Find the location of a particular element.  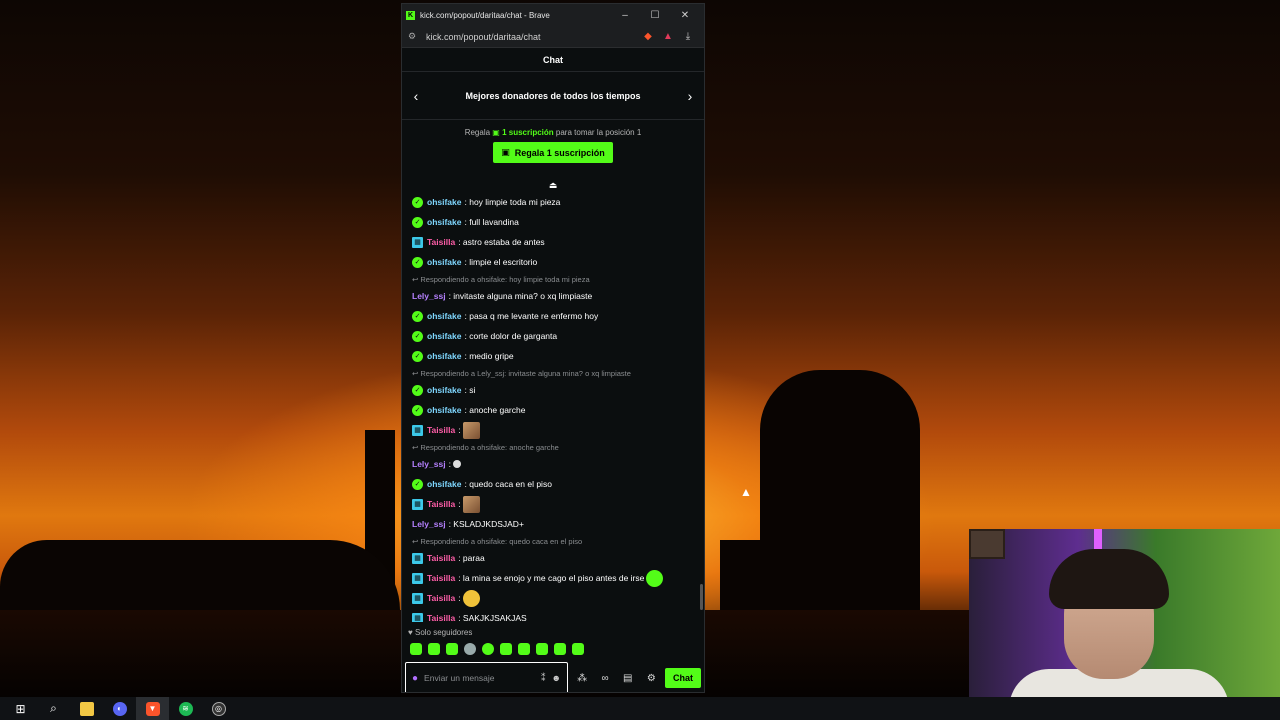

windows-start-icon: ⊞ is located at coordinates (20, 708).